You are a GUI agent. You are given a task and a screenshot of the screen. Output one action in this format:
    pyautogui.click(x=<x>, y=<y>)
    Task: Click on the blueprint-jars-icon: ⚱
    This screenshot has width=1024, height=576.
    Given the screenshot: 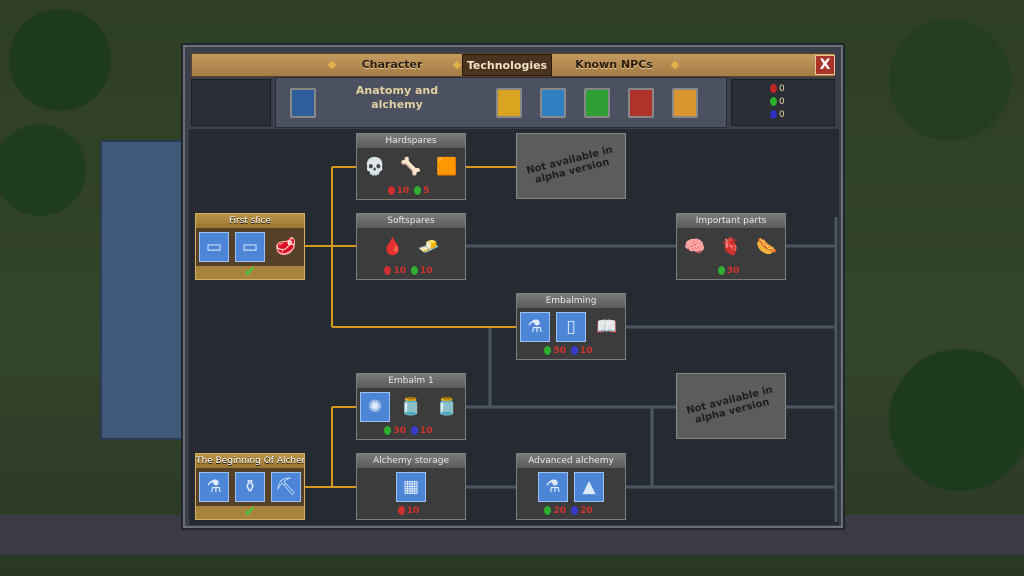 What is the action you would take?
    pyautogui.click(x=250, y=487)
    